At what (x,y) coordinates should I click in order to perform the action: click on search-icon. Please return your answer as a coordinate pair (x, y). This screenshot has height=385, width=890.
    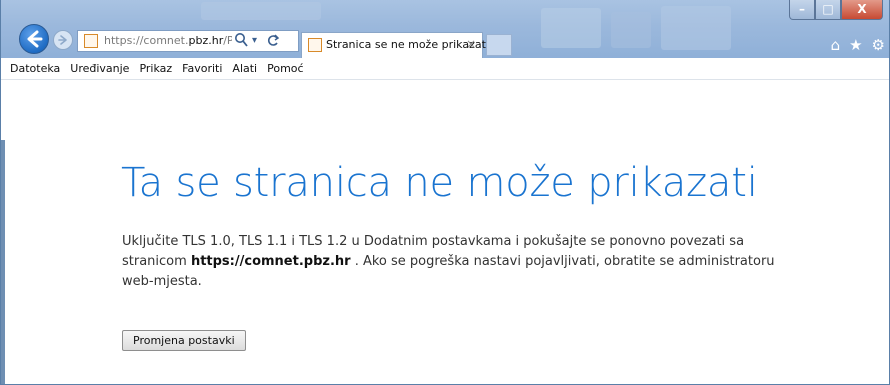
    Looking at the image, I should click on (241, 42).